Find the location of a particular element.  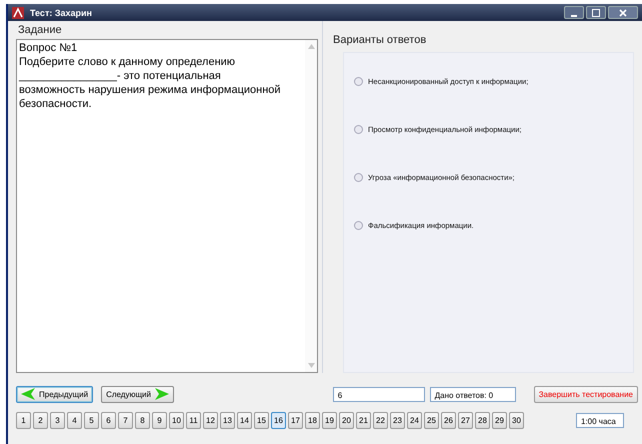

question-number-button: 15 is located at coordinates (261, 420).